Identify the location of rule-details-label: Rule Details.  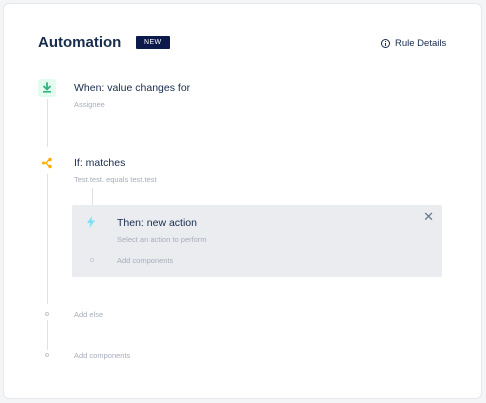
(421, 43).